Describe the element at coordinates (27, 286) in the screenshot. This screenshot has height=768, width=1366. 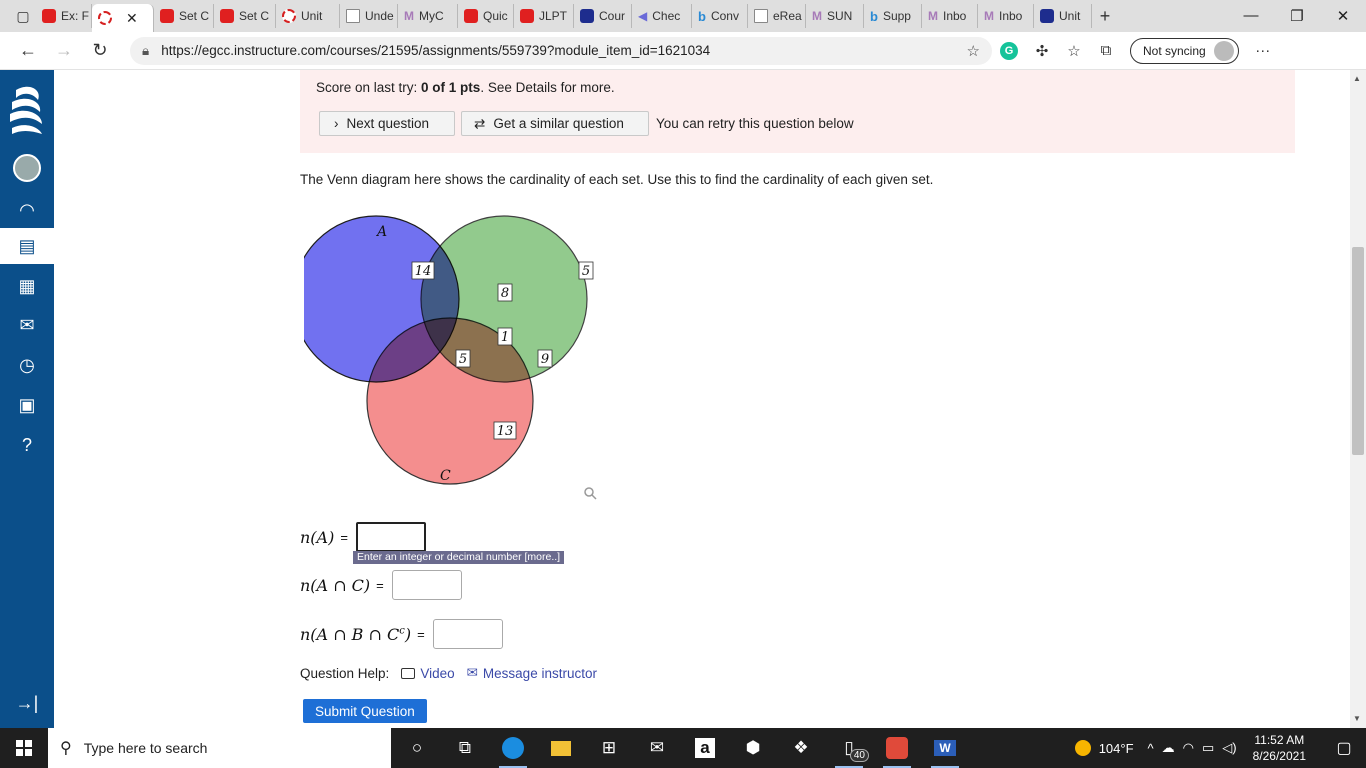
I see `calendar-icon: ▦` at that location.